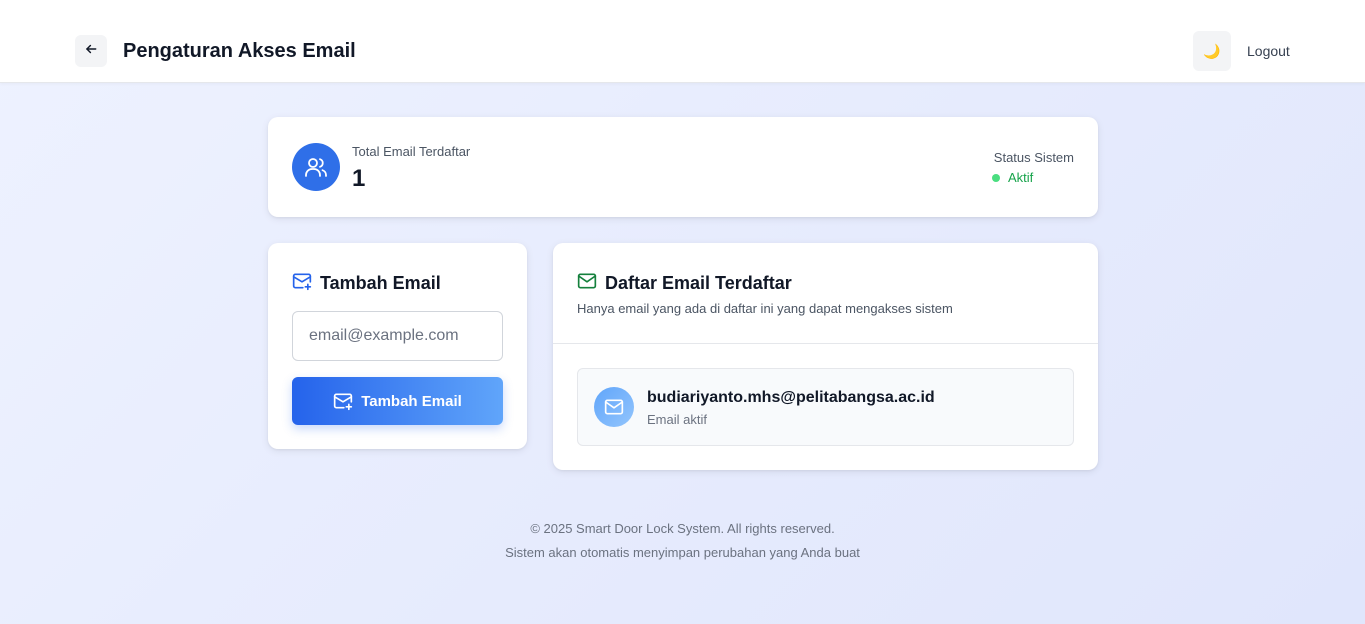 This screenshot has width=1365, height=624. I want to click on status-dot, so click(996, 177).